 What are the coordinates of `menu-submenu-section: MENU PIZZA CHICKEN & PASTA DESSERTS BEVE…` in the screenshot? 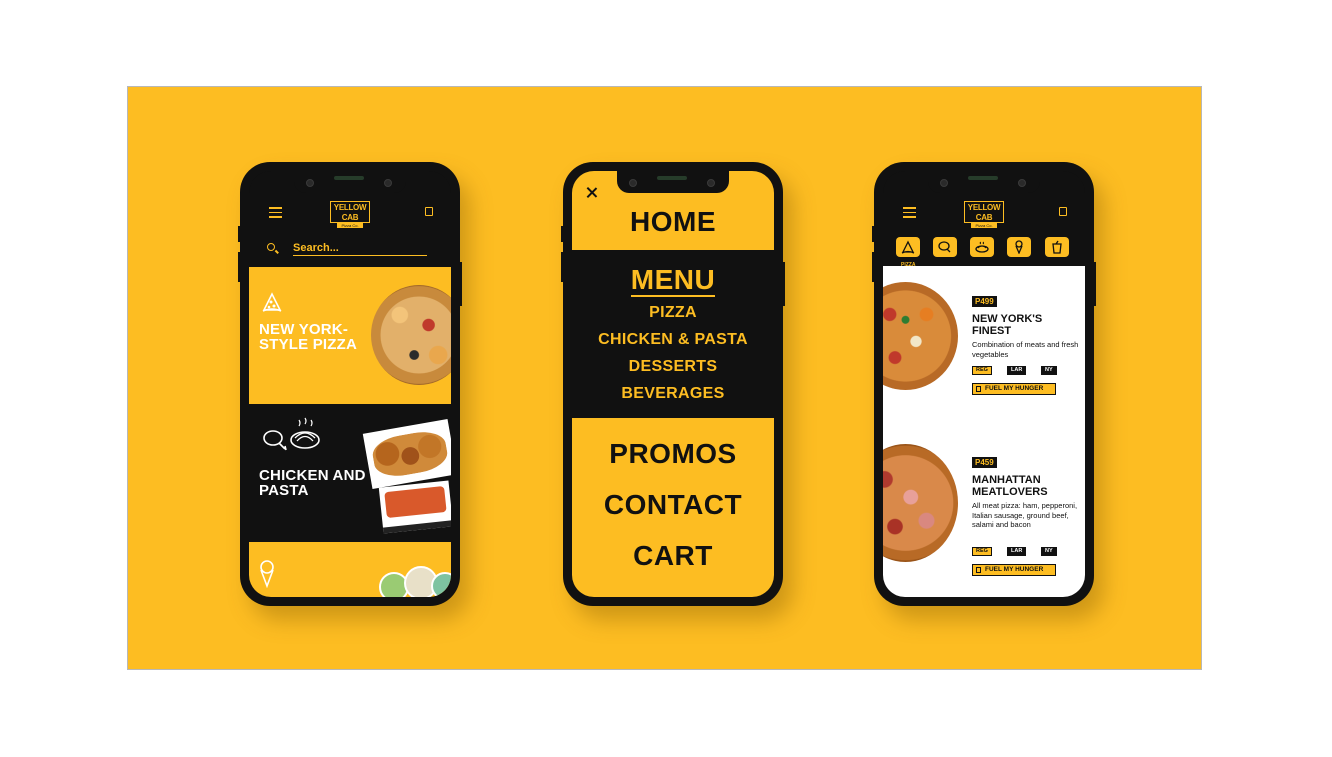 It's located at (673, 334).